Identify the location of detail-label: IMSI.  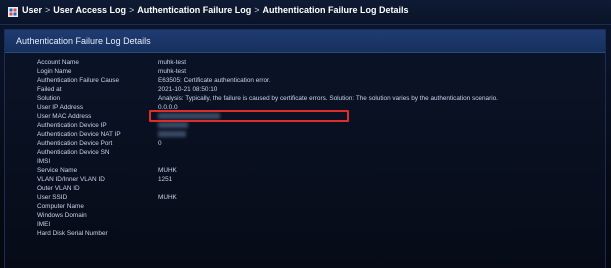
(44, 161).